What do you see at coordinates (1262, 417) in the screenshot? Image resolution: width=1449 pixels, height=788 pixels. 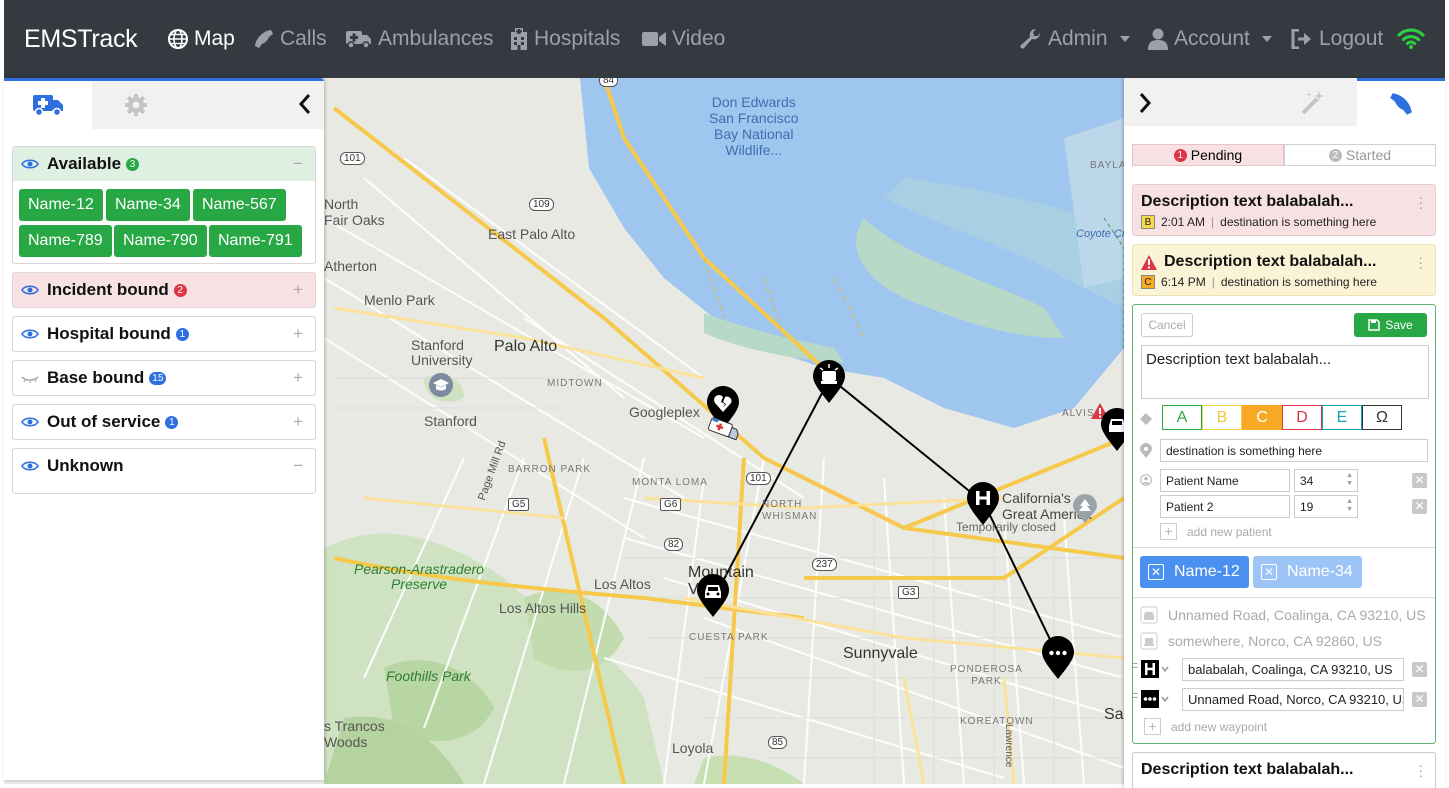 I see `priority-c-button: C` at bounding box center [1262, 417].